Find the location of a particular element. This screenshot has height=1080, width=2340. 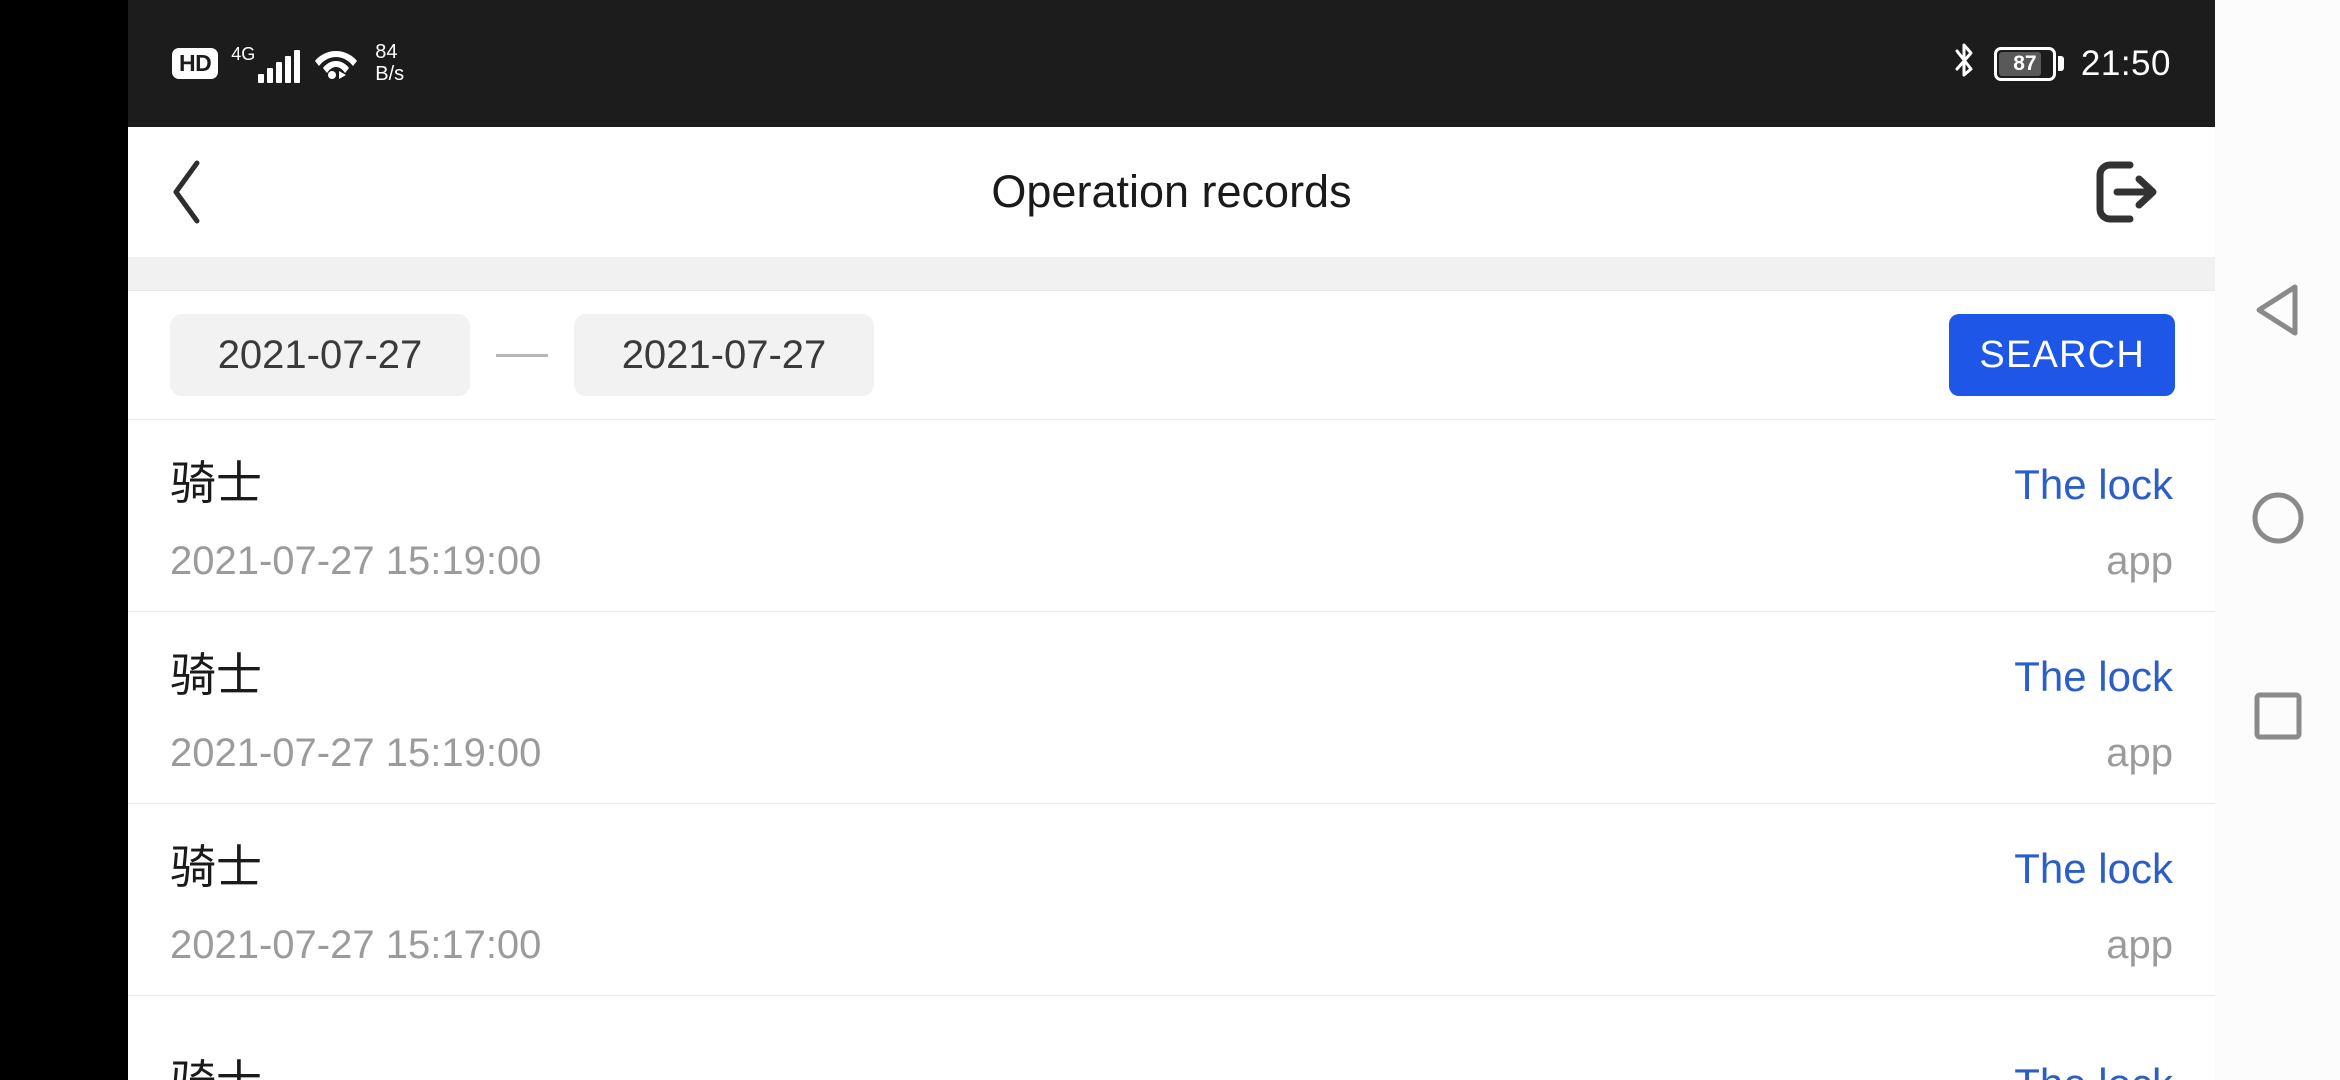

date-filter-bar: 2021-07-27 2021-07-27 SEARCH is located at coordinates (1171, 355).